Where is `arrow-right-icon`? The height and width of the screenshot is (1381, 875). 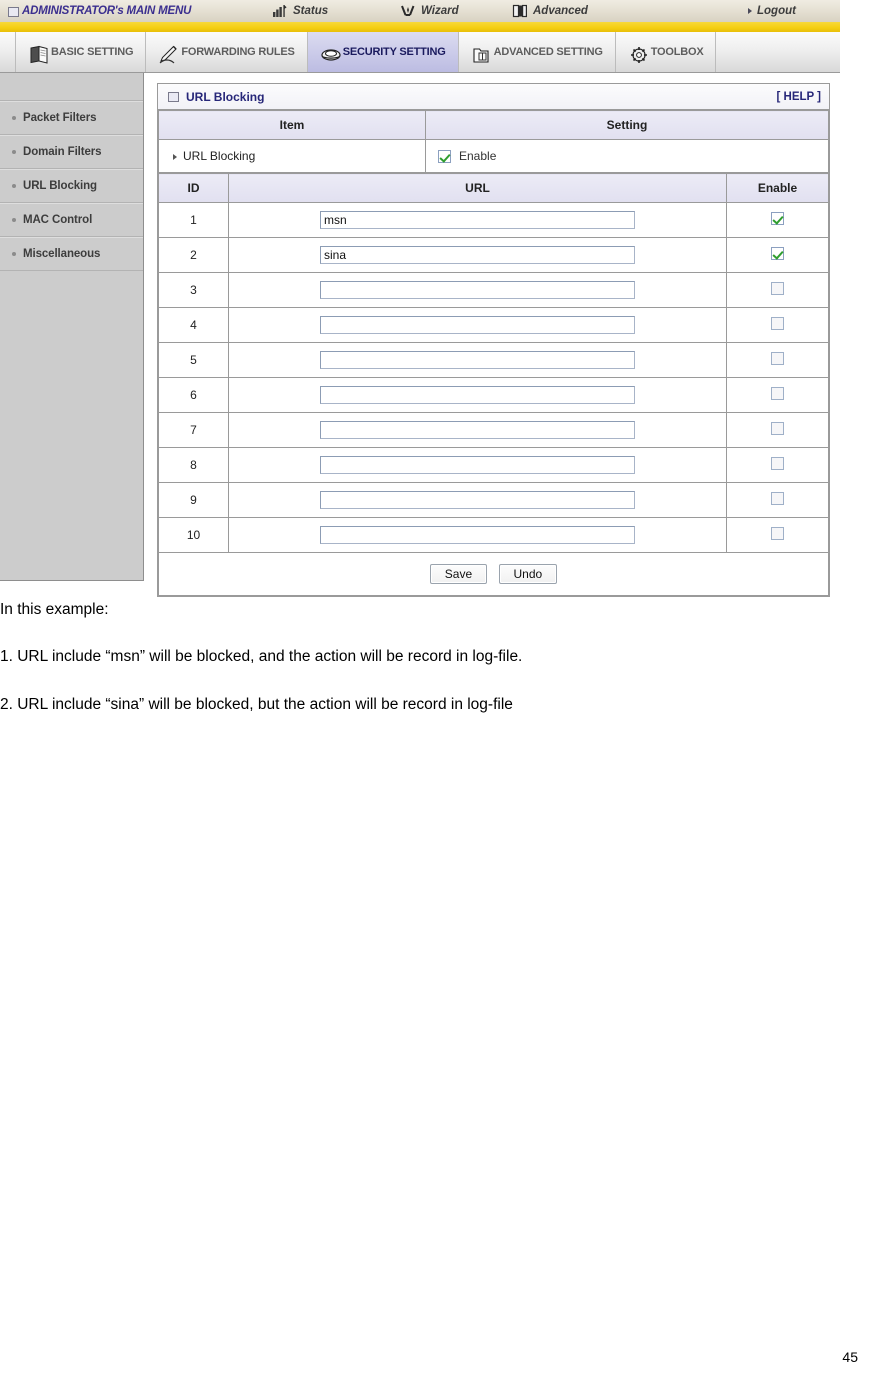 arrow-right-icon is located at coordinates (750, 11).